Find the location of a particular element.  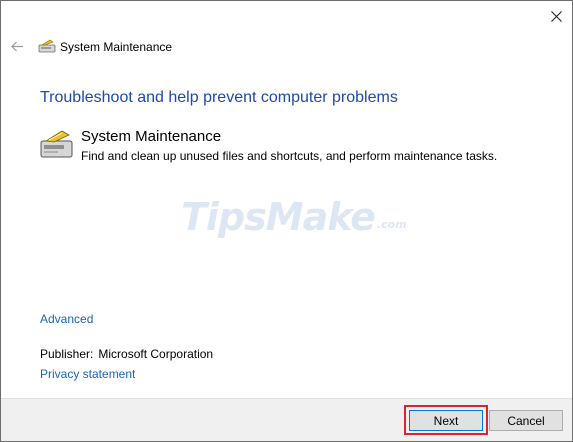

publisher-name: Microsoft Corporation is located at coordinates (156, 354).